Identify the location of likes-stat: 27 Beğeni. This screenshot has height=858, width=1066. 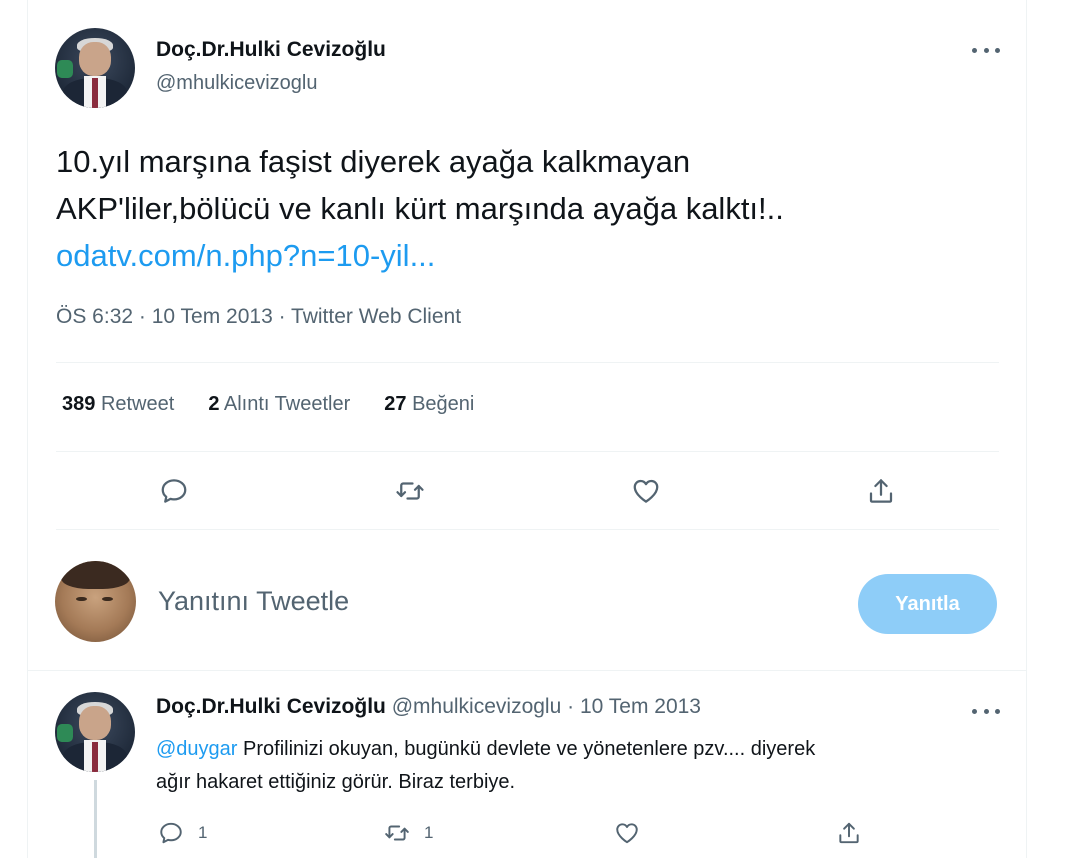
(429, 404).